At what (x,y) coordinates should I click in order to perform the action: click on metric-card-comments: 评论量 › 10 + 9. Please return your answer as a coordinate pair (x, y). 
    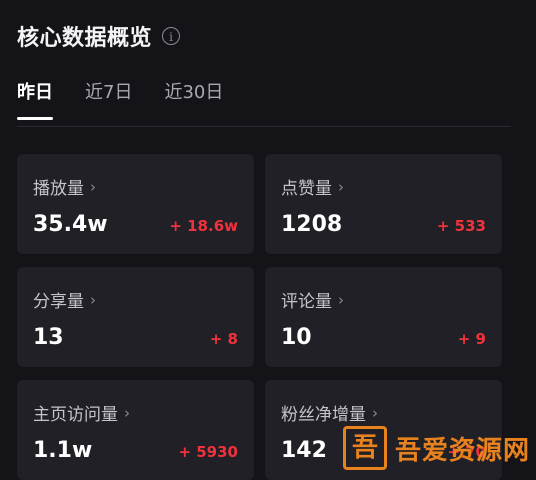
    Looking at the image, I should click on (383, 317).